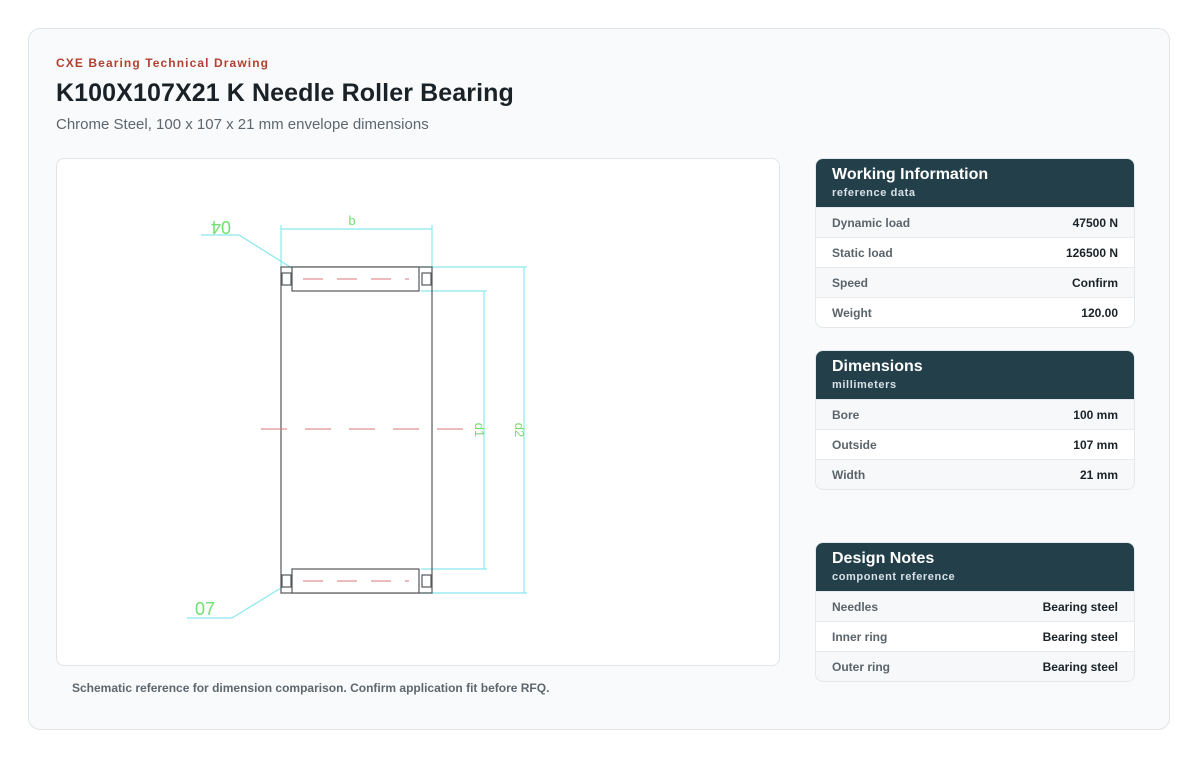 This screenshot has width=1200, height=760. Describe the element at coordinates (852, 312) in the screenshot. I see `row-label: Weight` at that location.